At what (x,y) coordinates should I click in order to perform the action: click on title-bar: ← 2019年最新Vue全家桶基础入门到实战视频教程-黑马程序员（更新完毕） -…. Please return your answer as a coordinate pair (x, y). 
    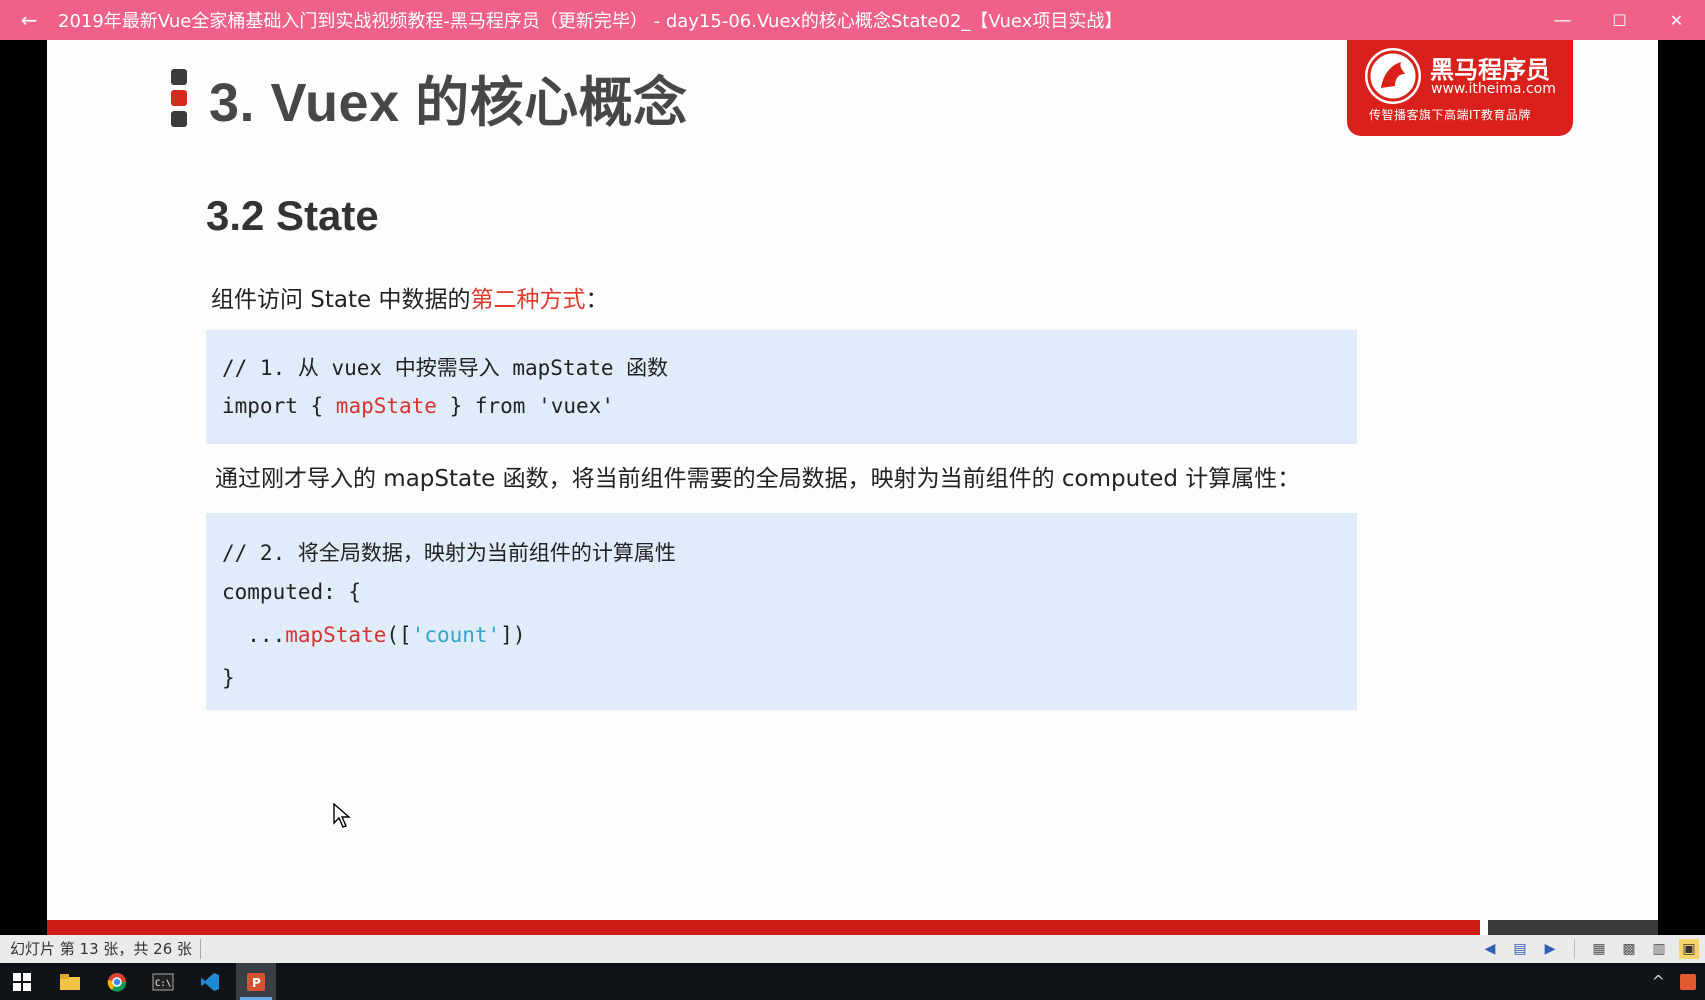
    Looking at the image, I should click on (852, 20).